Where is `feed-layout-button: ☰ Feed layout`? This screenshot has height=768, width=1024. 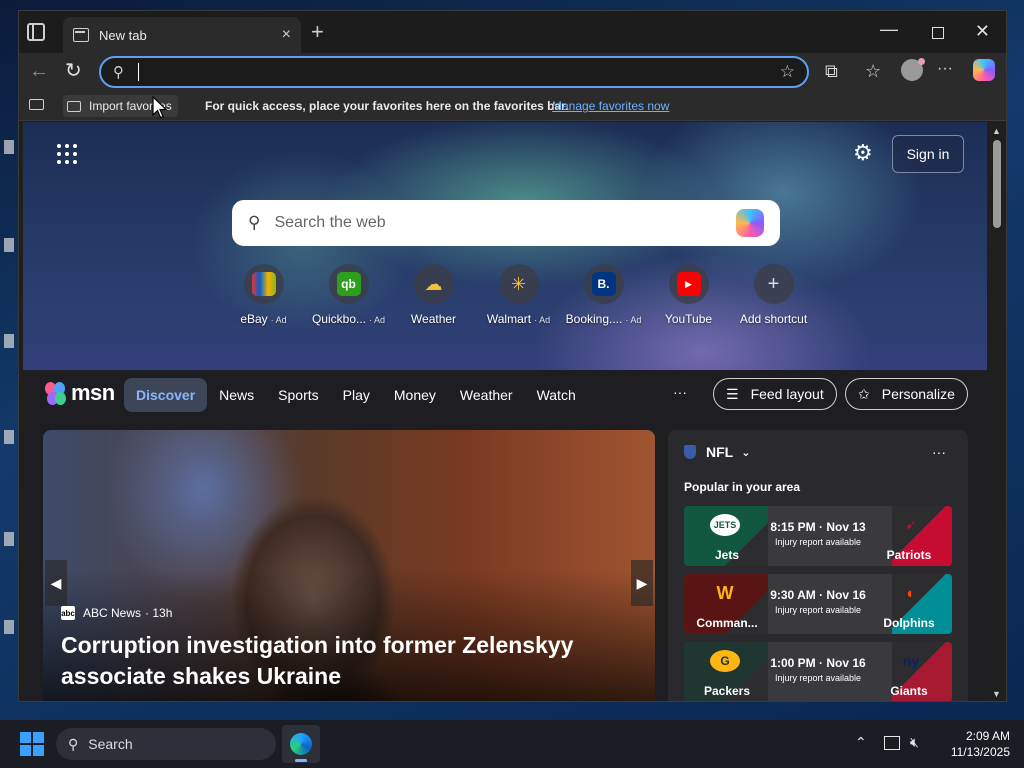
feed-layout-button: ☰ Feed layout is located at coordinates (775, 394).